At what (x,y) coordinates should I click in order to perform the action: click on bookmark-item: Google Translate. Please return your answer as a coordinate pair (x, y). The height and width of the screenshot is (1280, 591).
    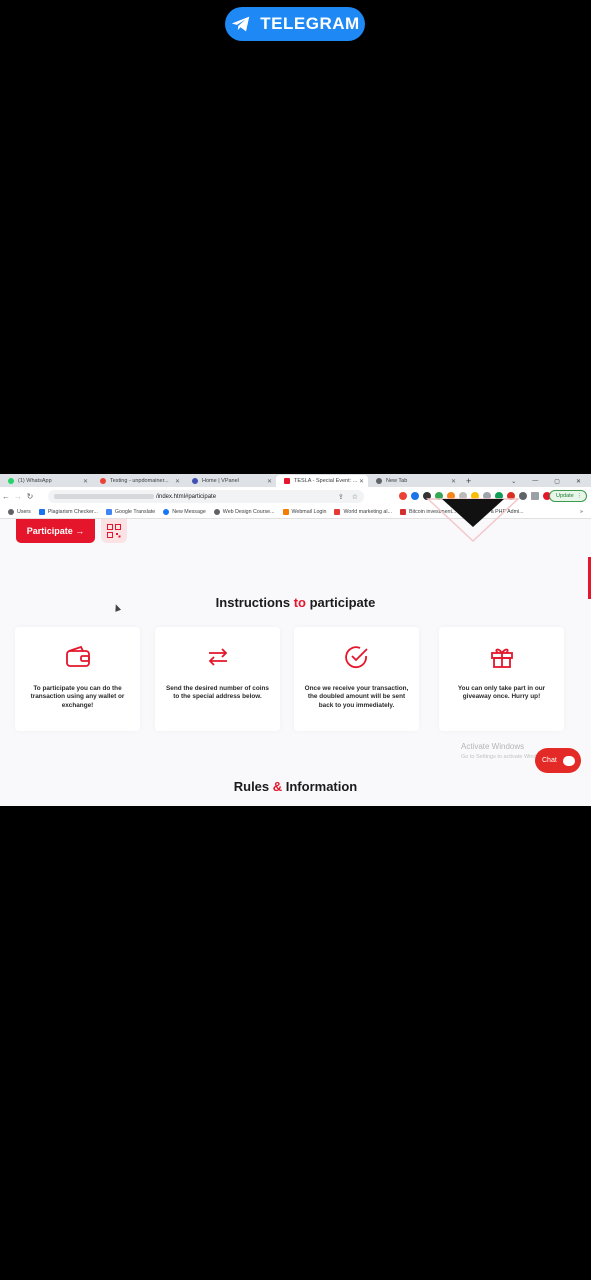
    Looking at the image, I should click on (130, 512).